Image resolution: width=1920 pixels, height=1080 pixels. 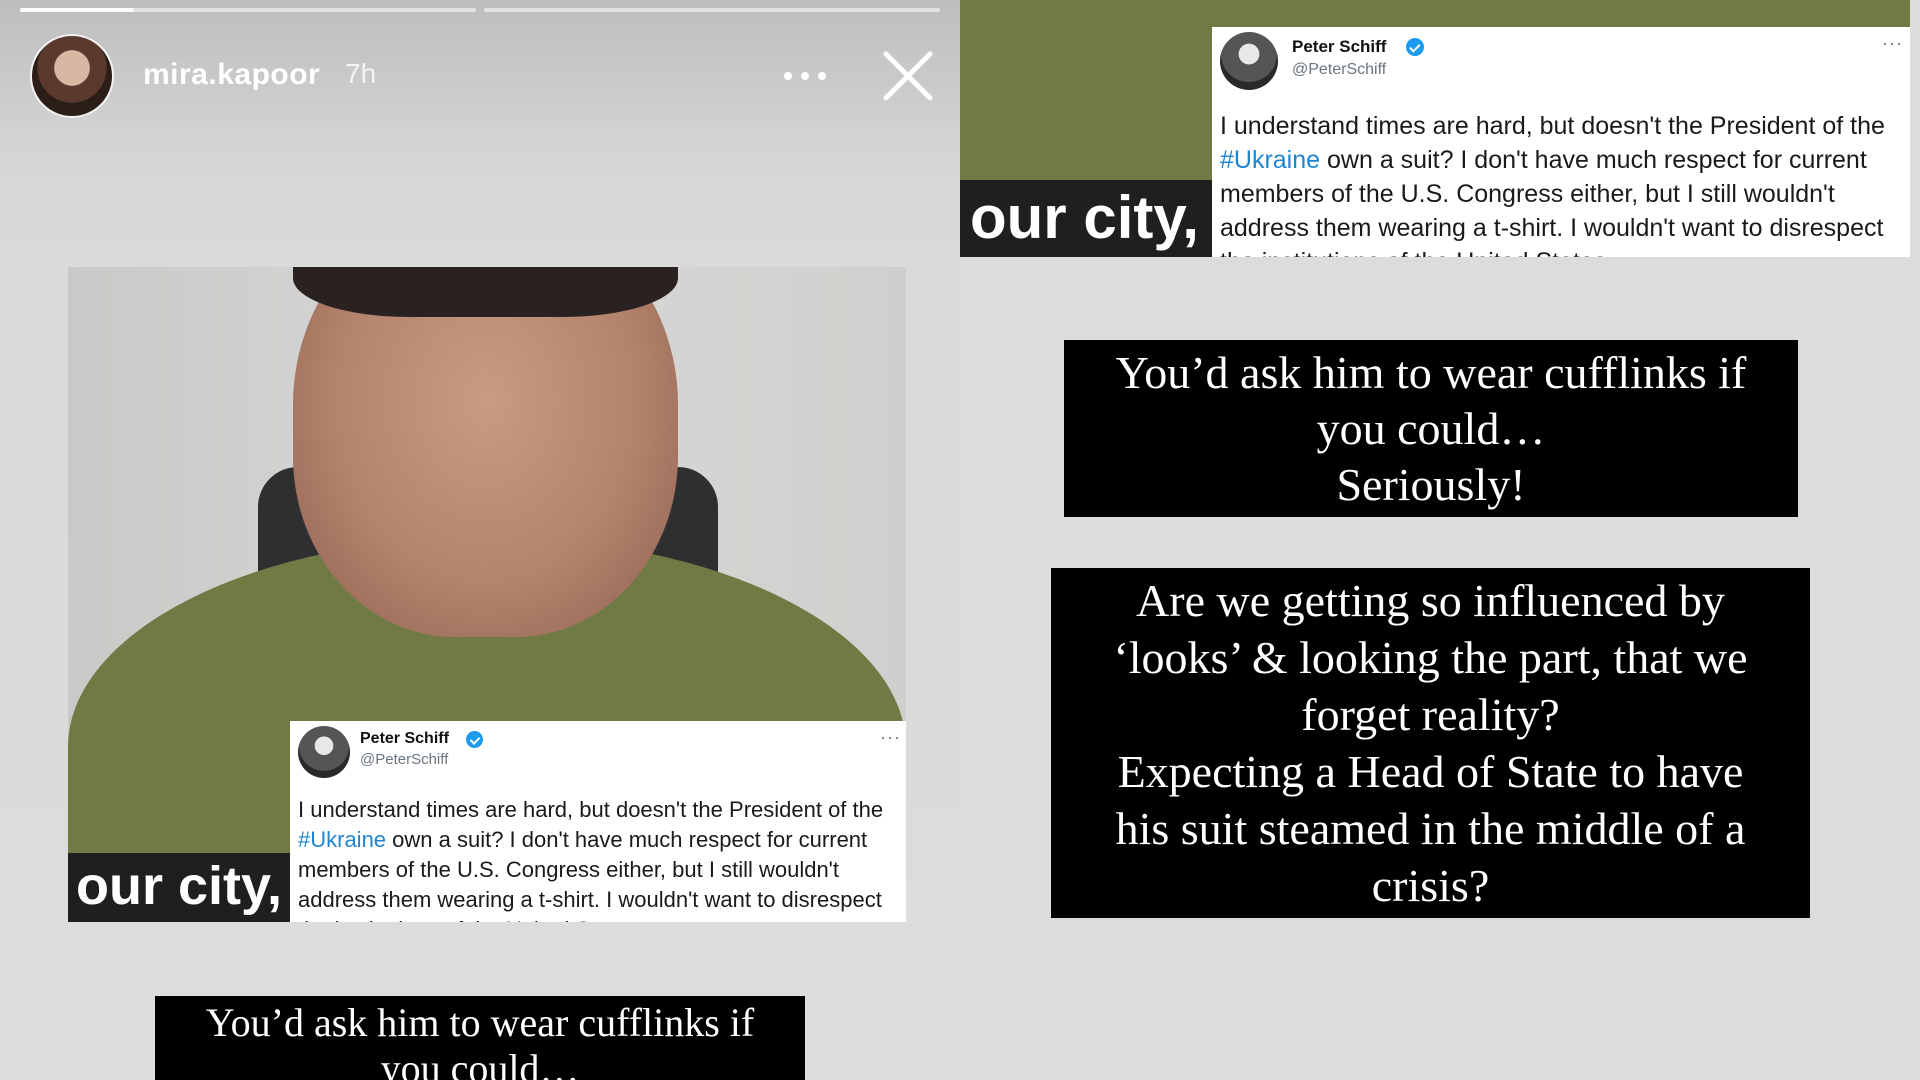 What do you see at coordinates (1430, 885) in the screenshot?
I see `text-block-line: crisis?` at bounding box center [1430, 885].